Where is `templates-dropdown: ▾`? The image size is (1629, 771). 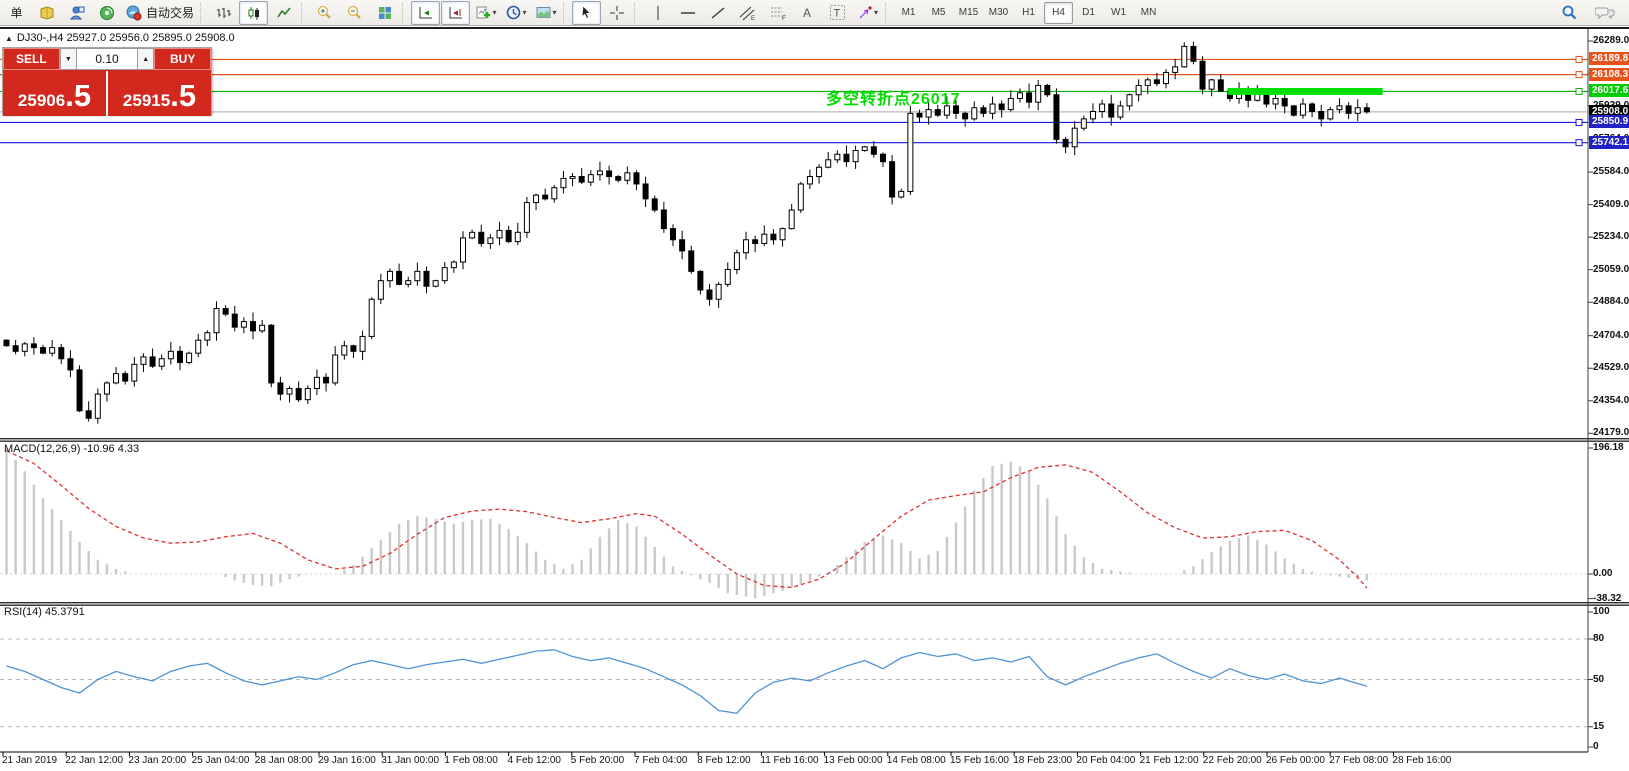
templates-dropdown: ▾ is located at coordinates (545, 13).